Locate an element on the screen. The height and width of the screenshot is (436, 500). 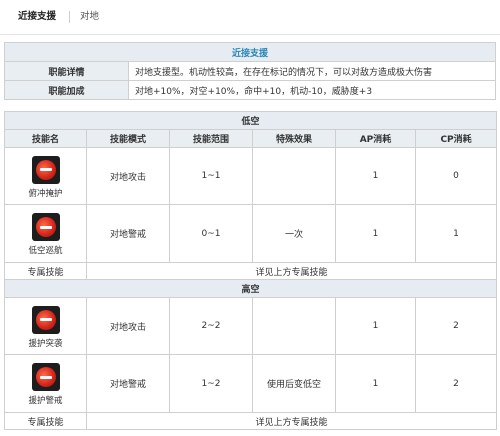
cp-cost: 0 is located at coordinates (456, 176).